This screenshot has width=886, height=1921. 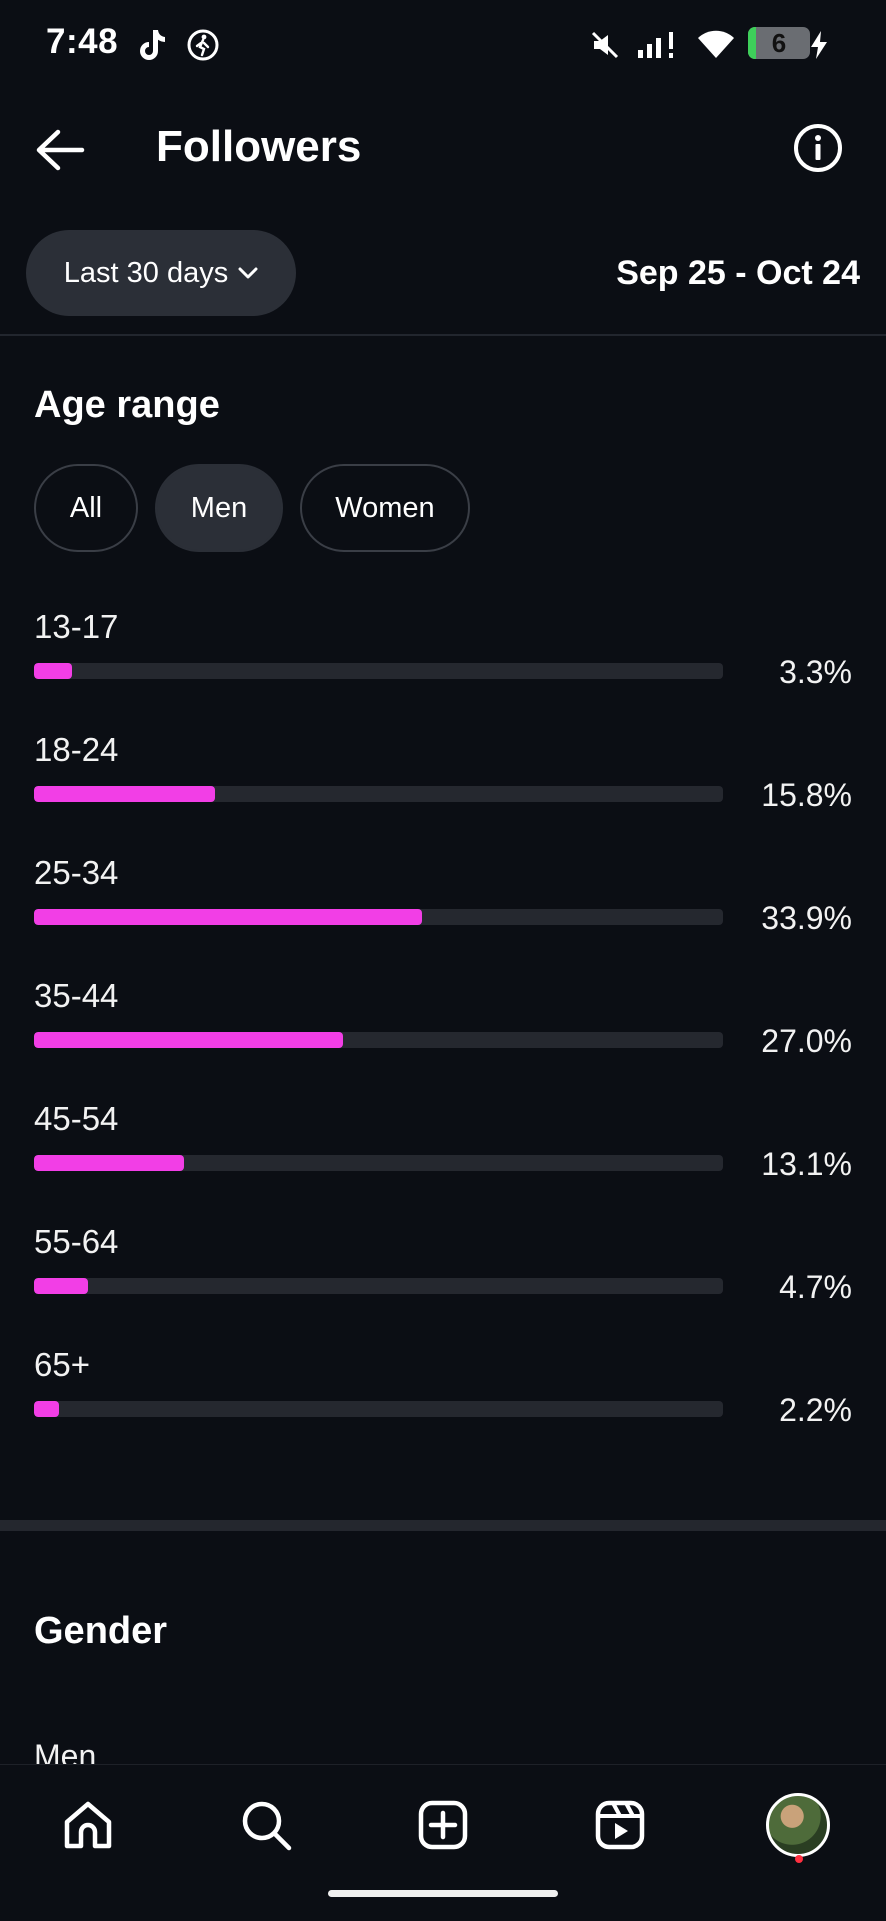 I want to click on home-indicator, so click(x=443, y=1893).